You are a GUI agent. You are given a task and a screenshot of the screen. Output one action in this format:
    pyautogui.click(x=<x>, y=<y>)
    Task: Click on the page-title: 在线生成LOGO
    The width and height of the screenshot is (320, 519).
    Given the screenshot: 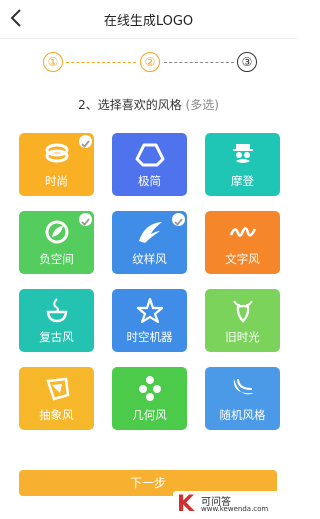 What is the action you would take?
    pyautogui.click(x=148, y=21)
    